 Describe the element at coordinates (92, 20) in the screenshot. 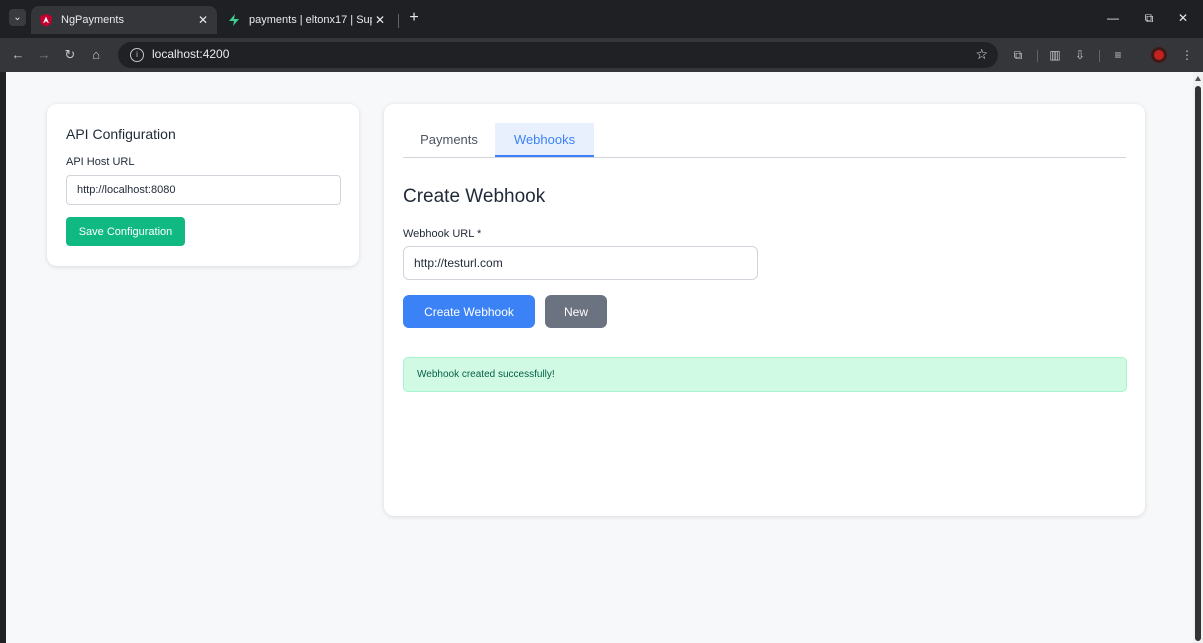

I see `tab-title: NgPayments` at that location.